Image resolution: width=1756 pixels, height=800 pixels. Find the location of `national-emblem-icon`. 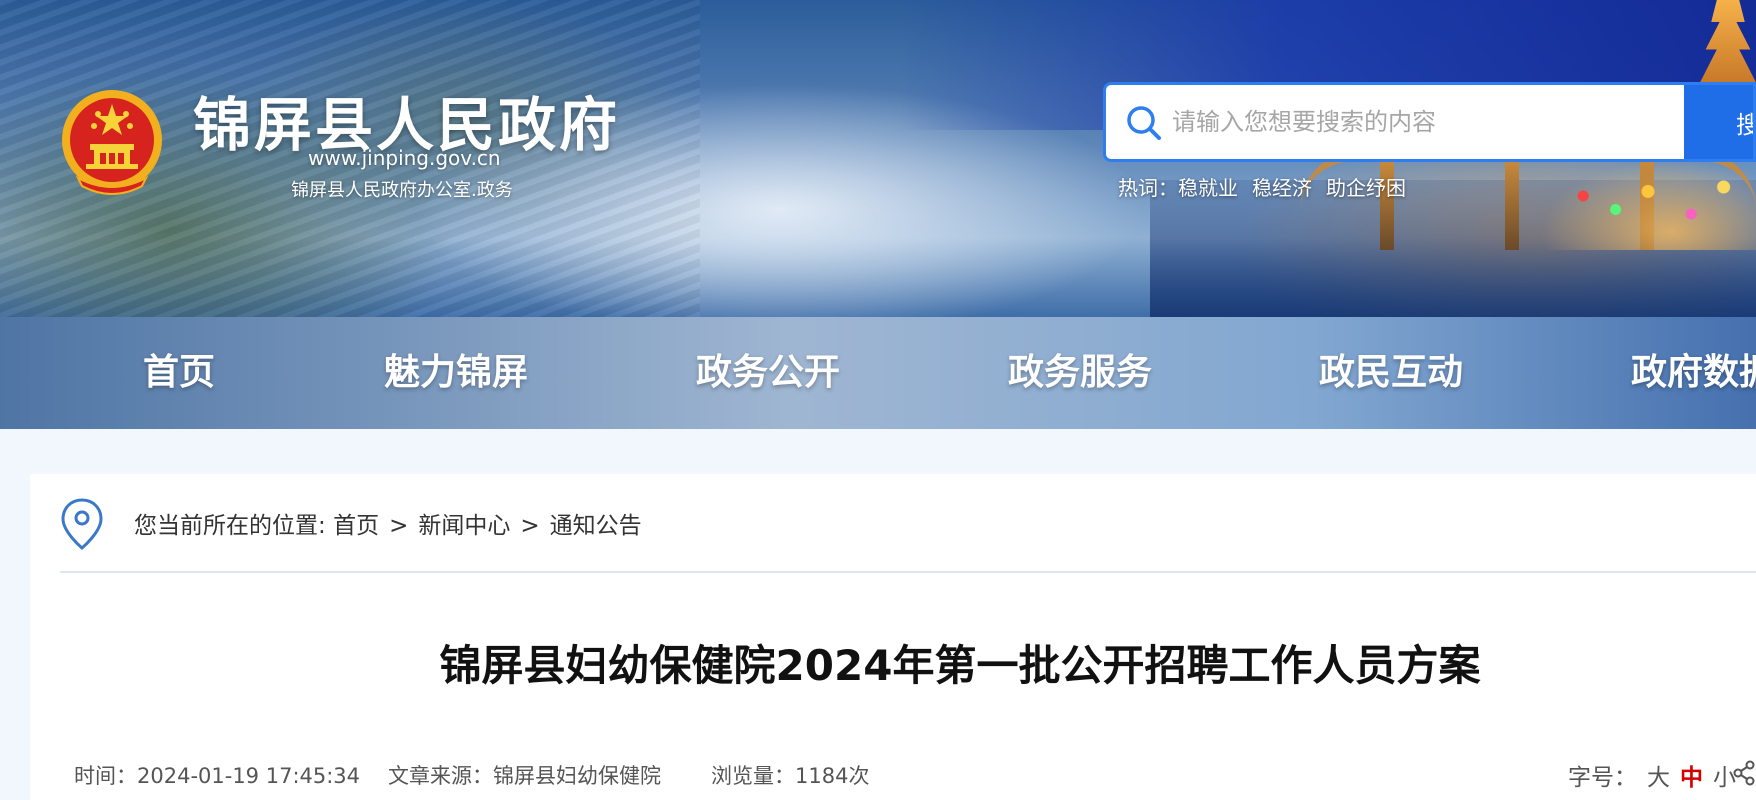

national-emblem-icon is located at coordinates (112, 142).